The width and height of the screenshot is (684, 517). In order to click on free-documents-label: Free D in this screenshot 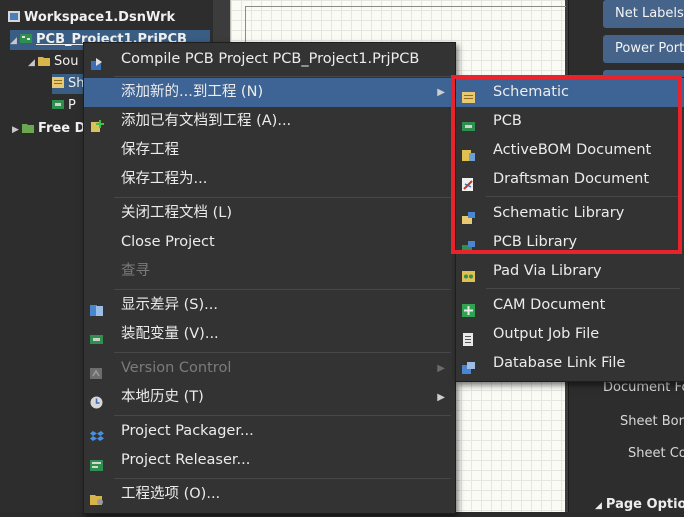, I will do `click(62, 128)`.